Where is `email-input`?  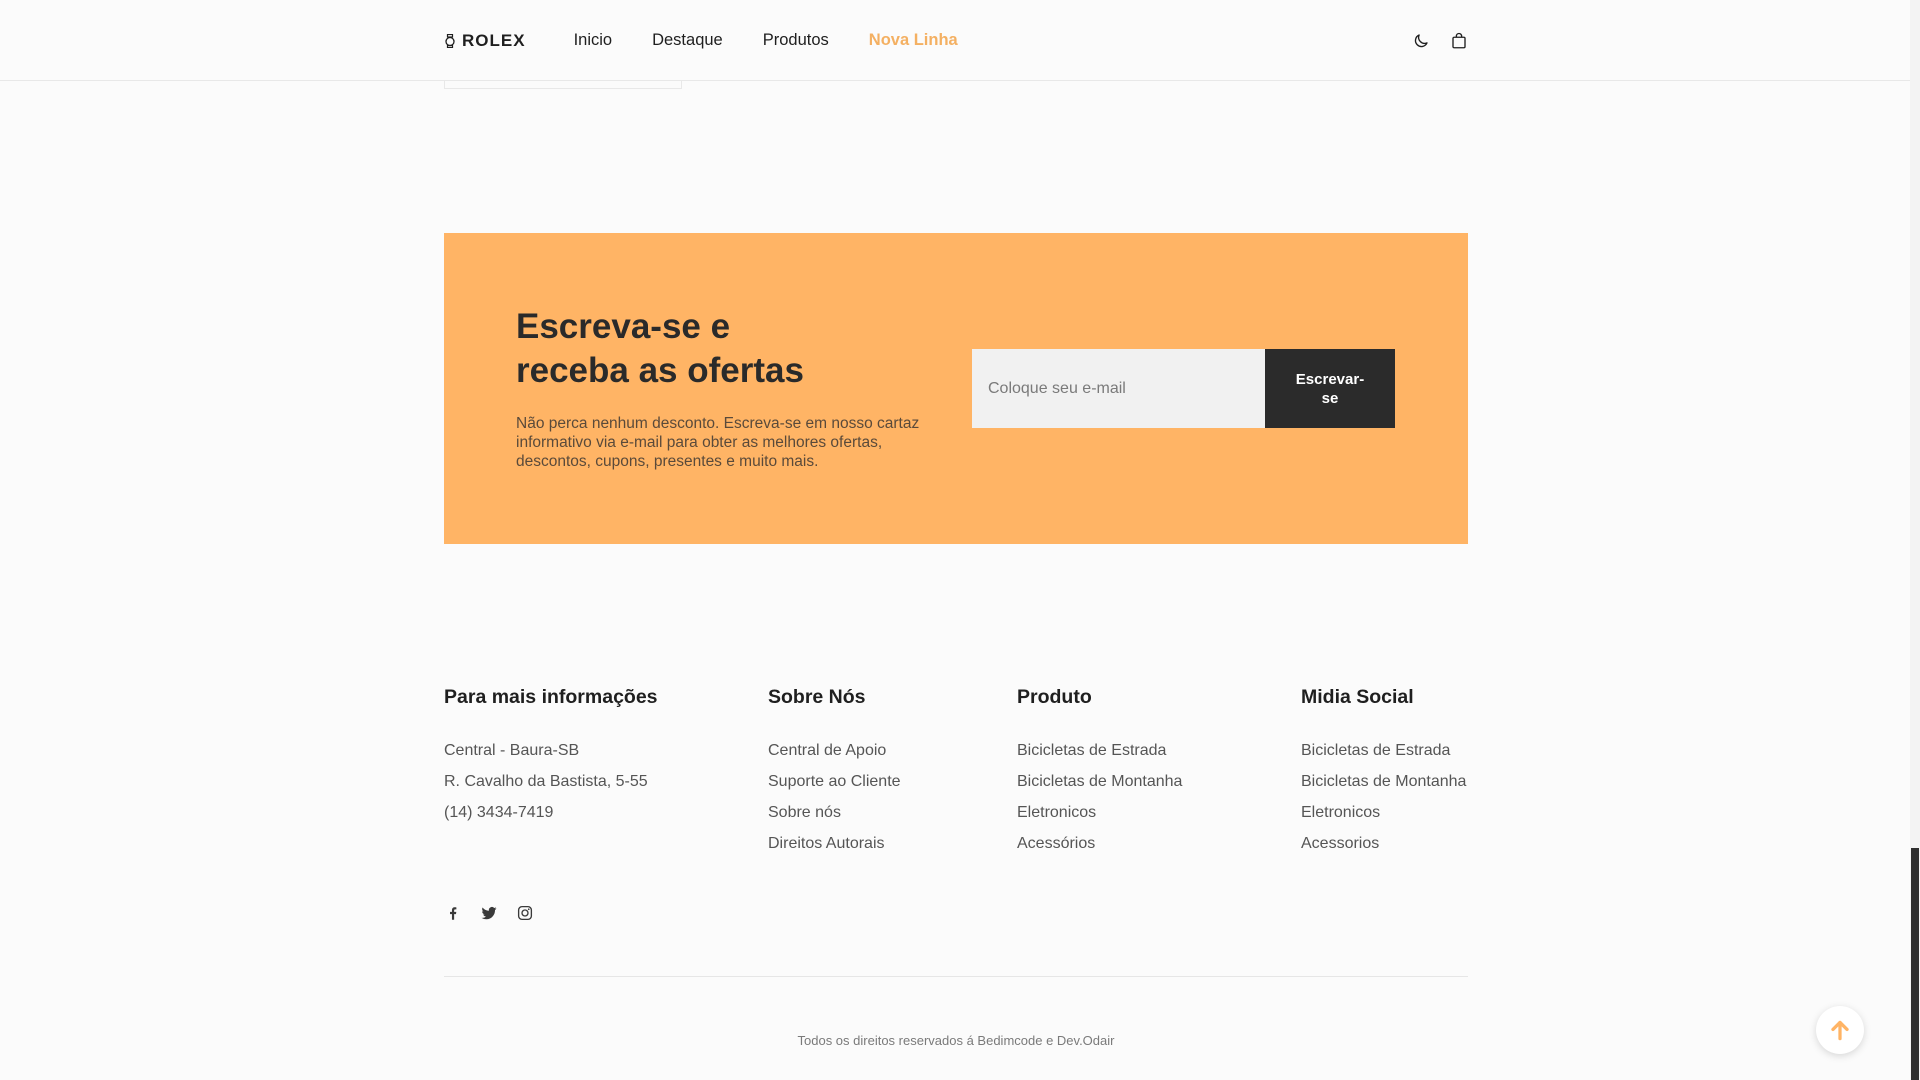 email-input is located at coordinates (1118, 388).